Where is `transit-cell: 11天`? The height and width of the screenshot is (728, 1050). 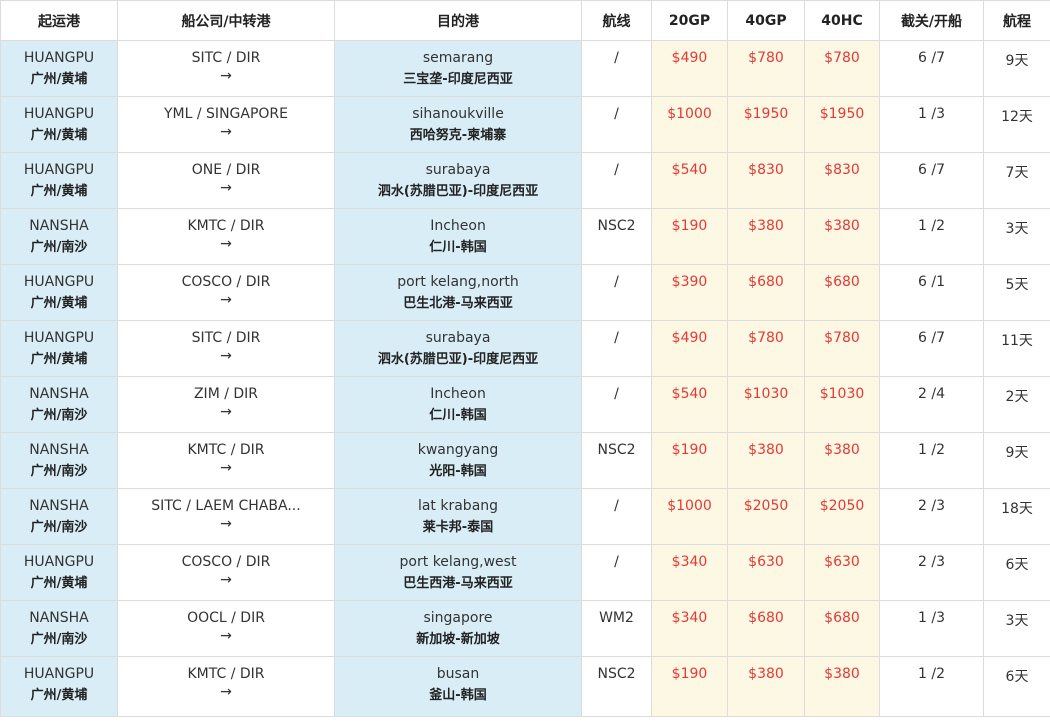 transit-cell: 11天 is located at coordinates (1016, 348).